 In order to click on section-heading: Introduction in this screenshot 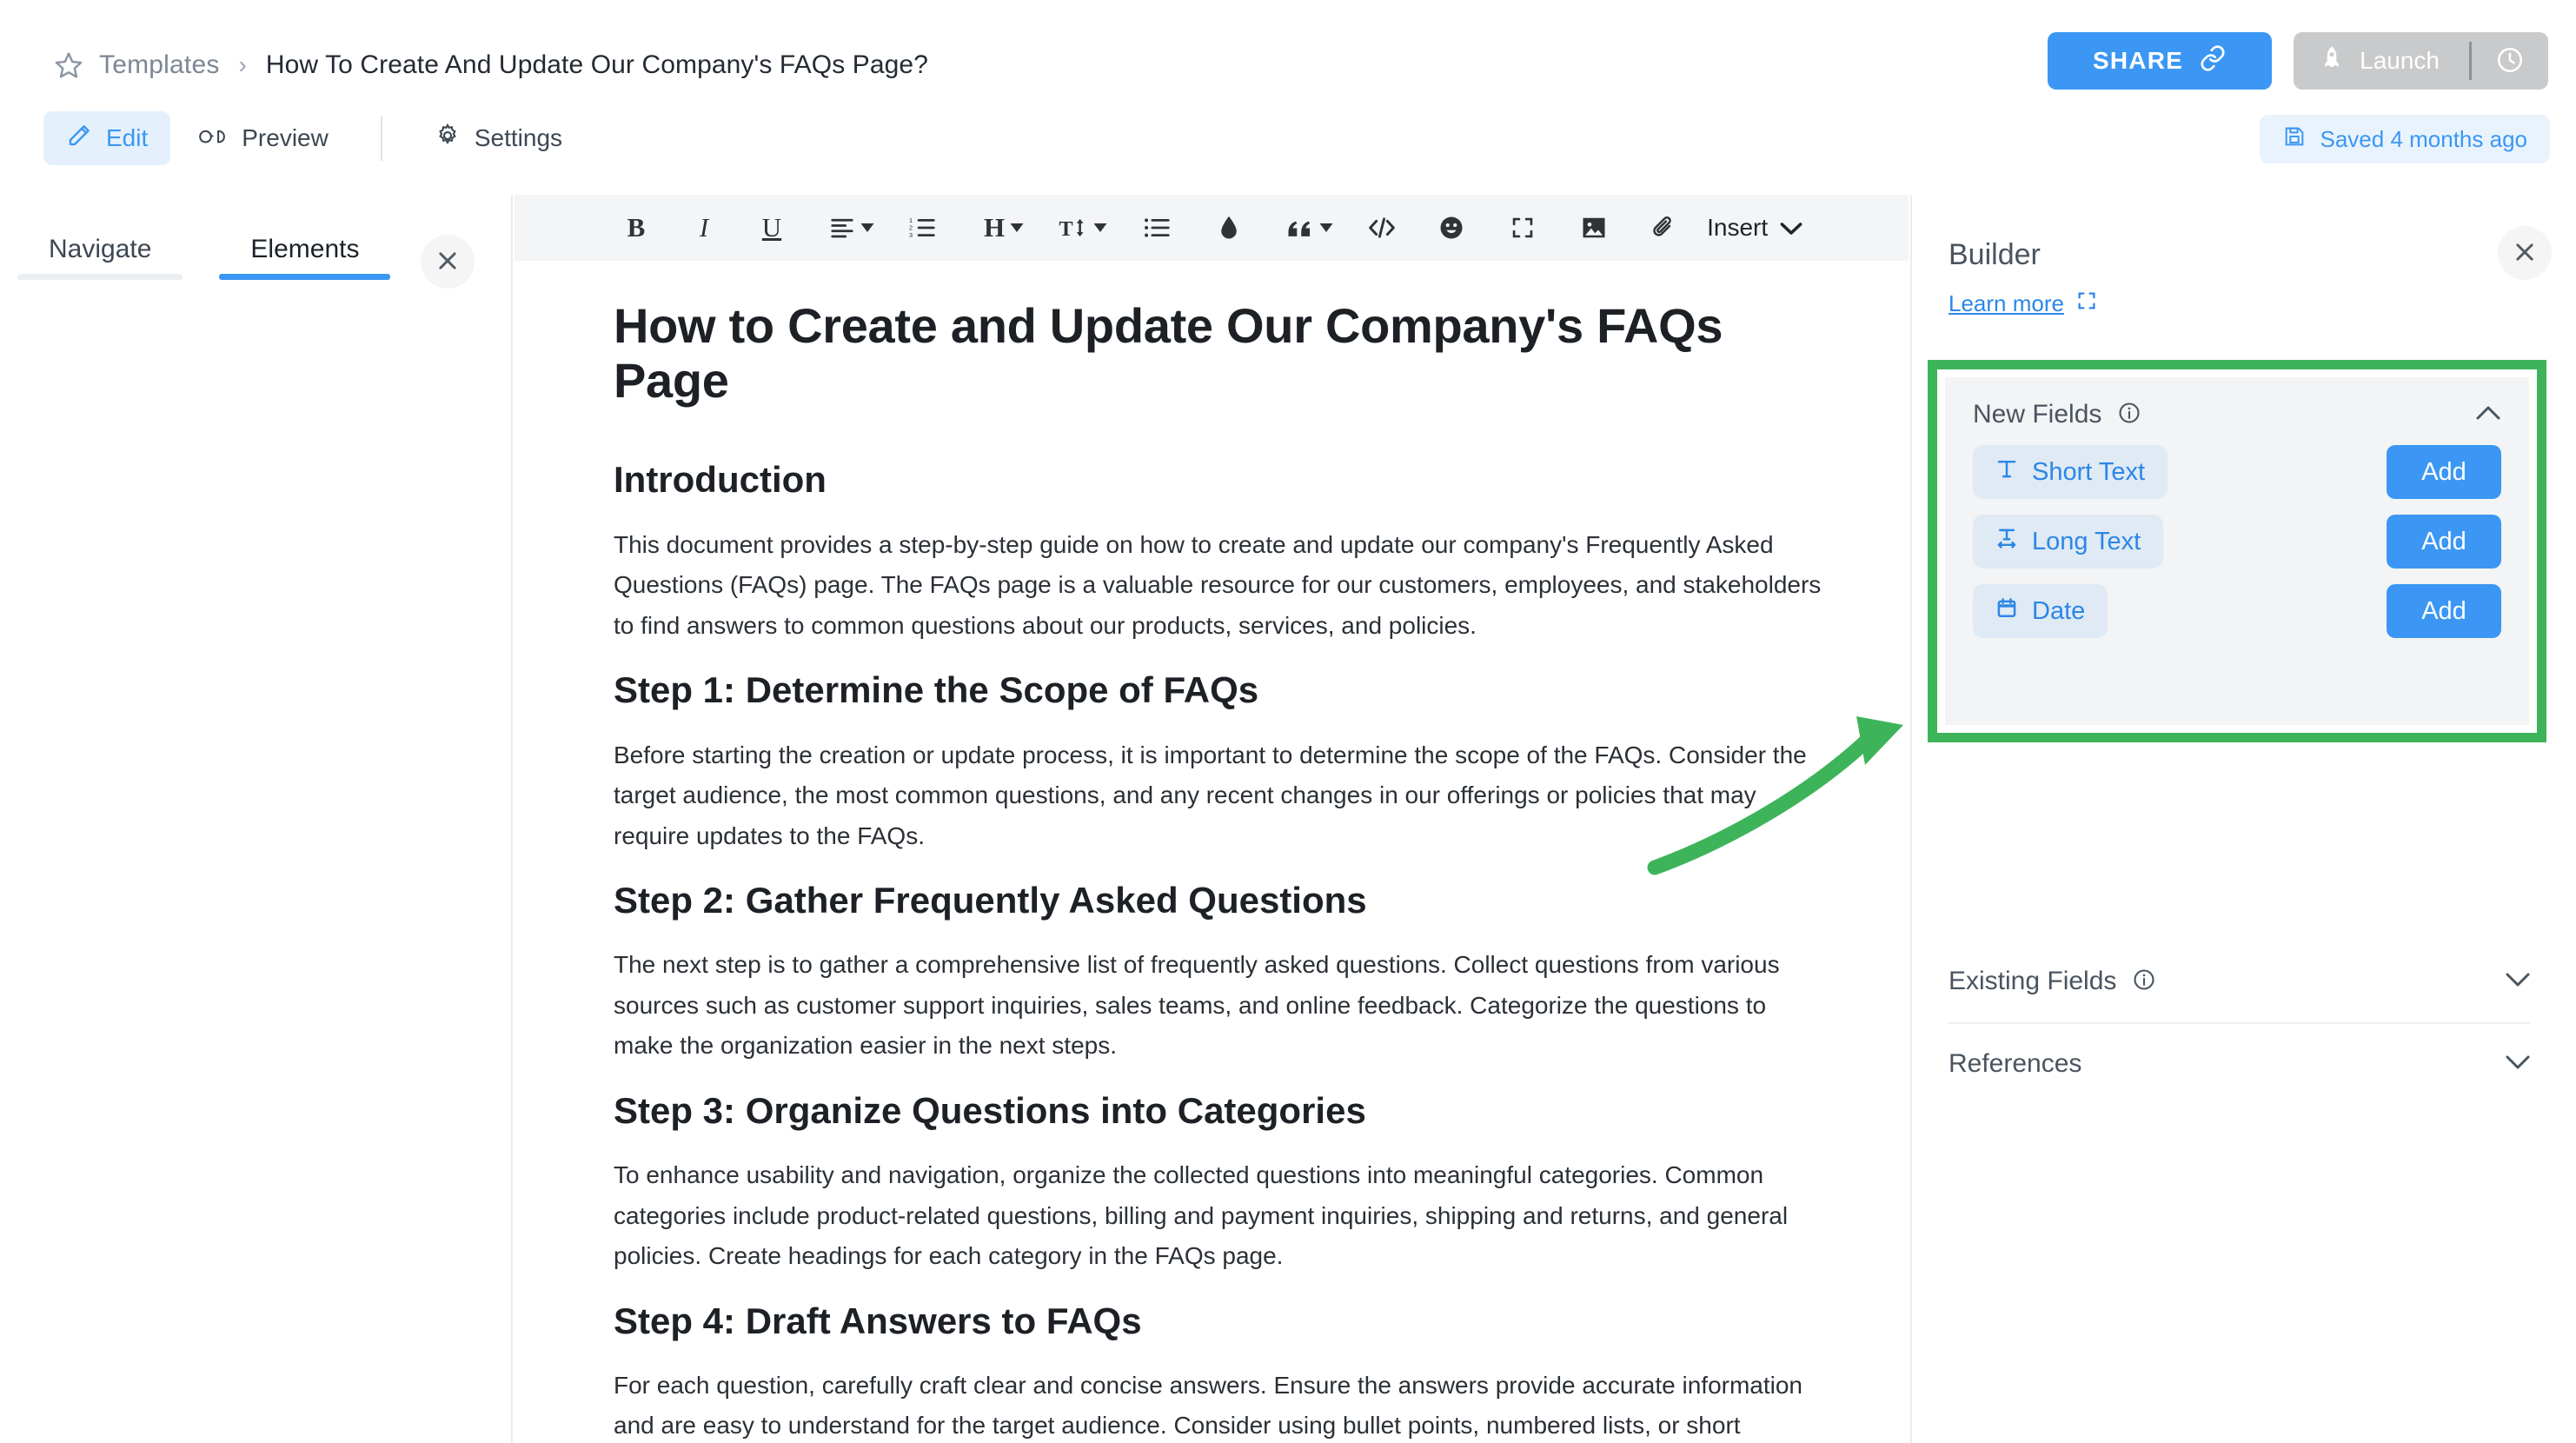, I will do `click(720, 480)`.